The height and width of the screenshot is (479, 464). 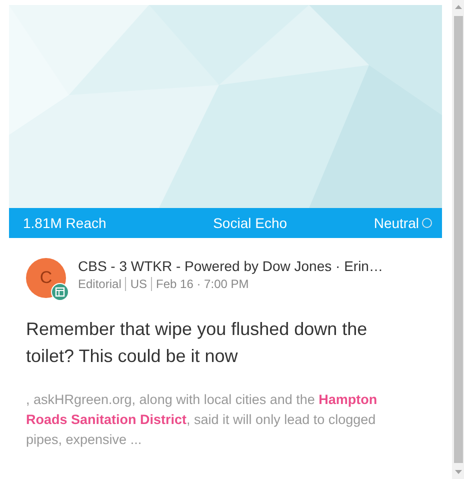 I want to click on source-type: Social Echo, so click(x=250, y=223).